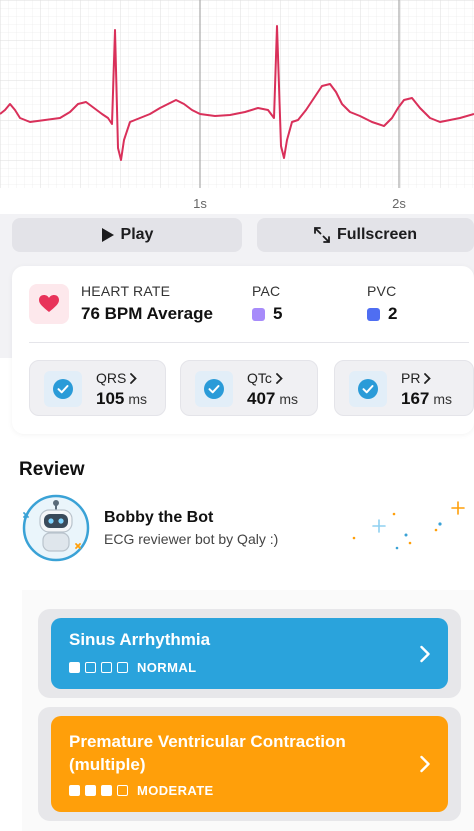 The image size is (474, 831). What do you see at coordinates (111, 378) in the screenshot?
I see `metric-qrs-label: QRS` at bounding box center [111, 378].